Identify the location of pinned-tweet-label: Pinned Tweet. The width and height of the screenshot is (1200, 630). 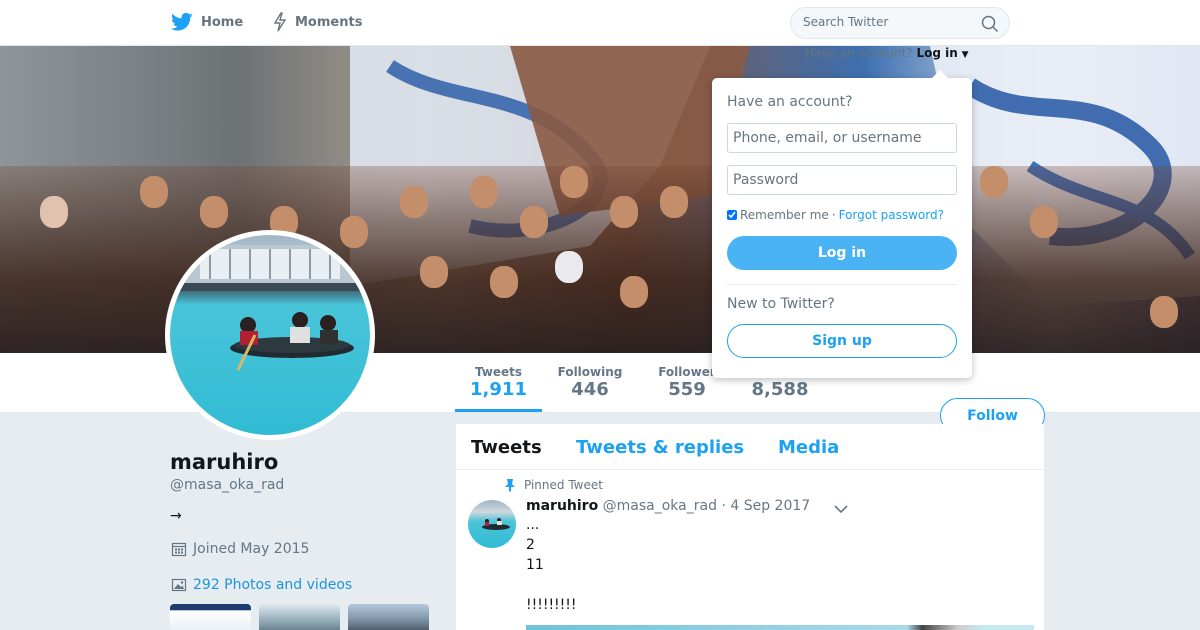
(553, 485).